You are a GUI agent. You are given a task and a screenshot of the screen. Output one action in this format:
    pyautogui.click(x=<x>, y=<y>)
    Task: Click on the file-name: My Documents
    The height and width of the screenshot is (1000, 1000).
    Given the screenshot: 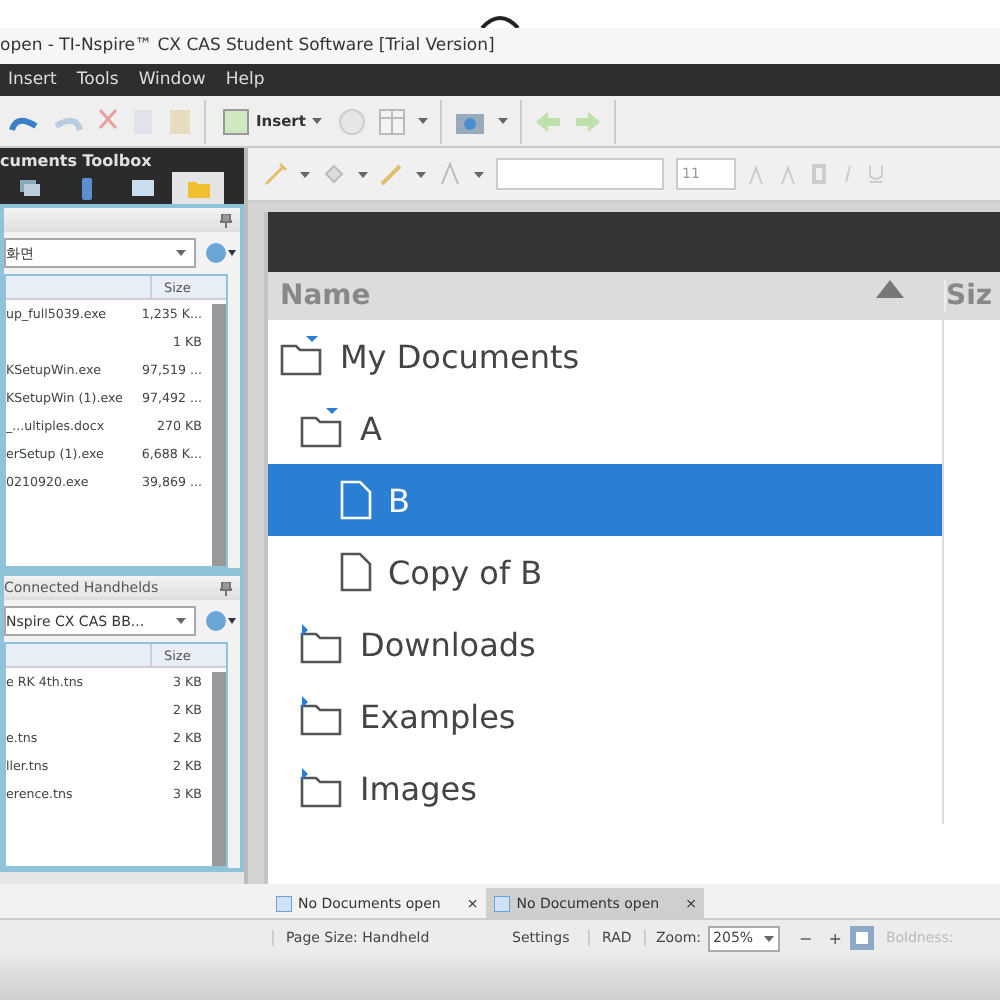 What is the action you would take?
    pyautogui.click(x=460, y=356)
    